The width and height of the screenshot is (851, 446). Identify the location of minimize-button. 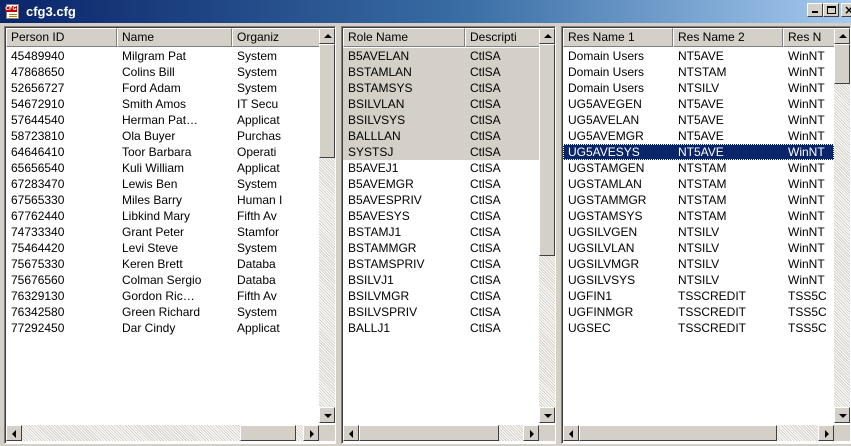
(815, 10).